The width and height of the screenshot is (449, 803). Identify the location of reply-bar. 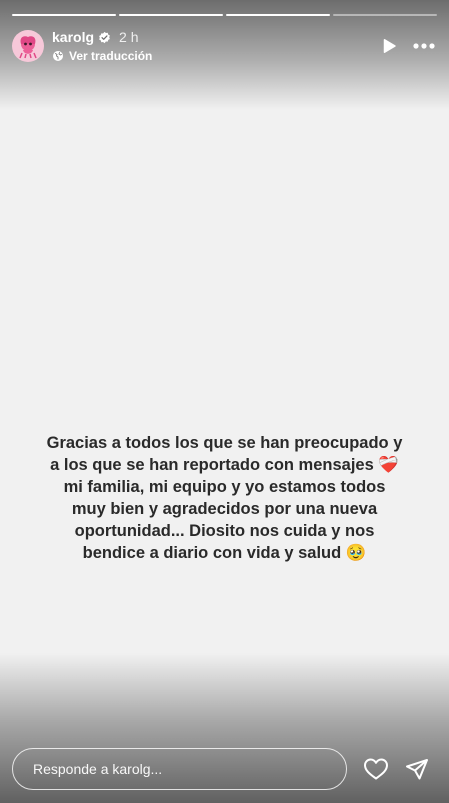
(224, 769).